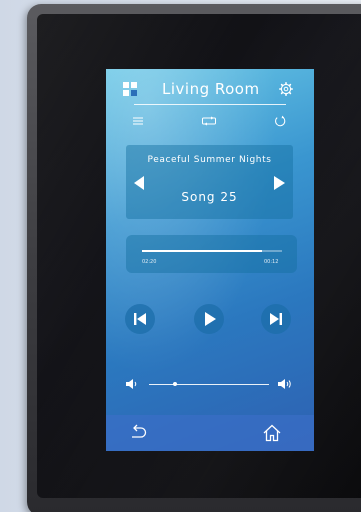 The image size is (361, 512). I want to click on previous-track-button, so click(140, 319).